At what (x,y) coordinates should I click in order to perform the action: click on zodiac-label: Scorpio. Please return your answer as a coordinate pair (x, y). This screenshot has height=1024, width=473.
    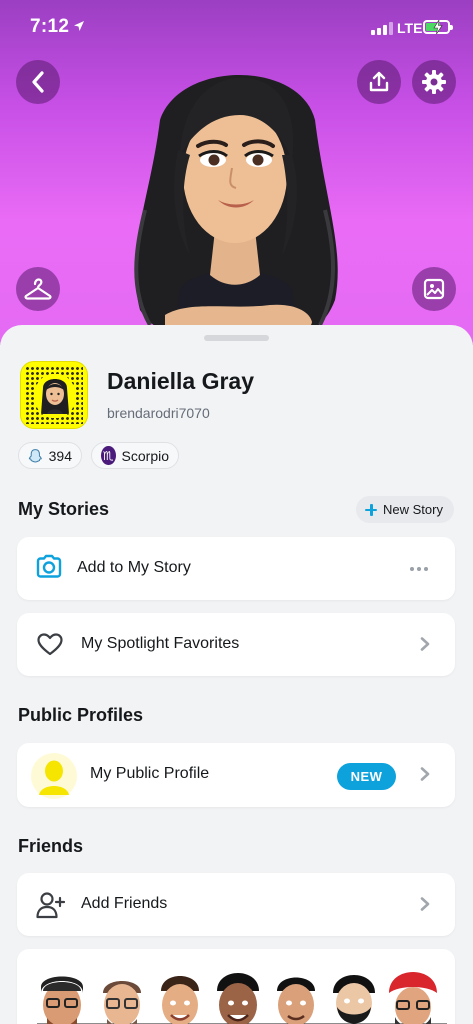
    Looking at the image, I should click on (145, 455).